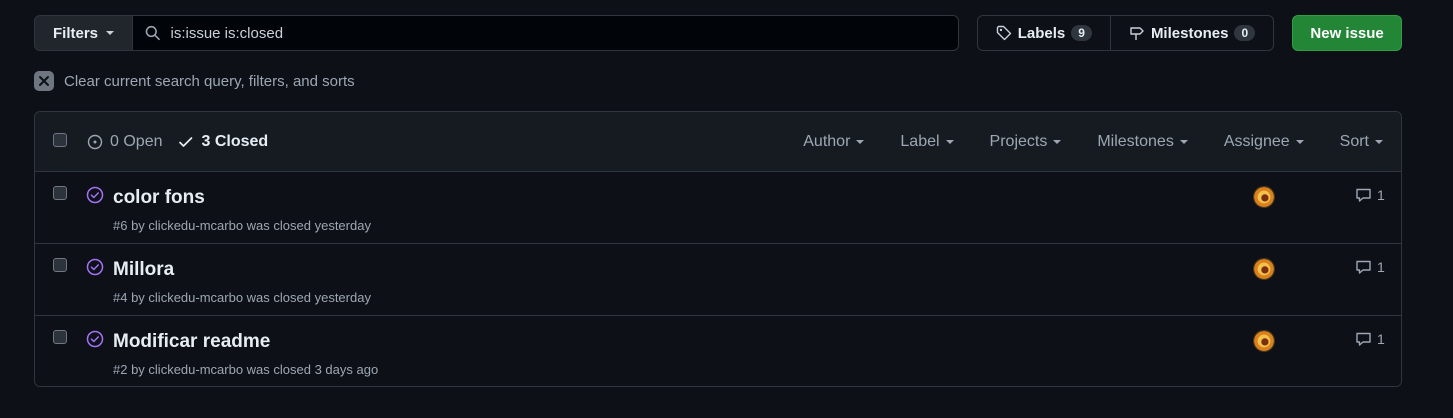 The height and width of the screenshot is (418, 1453). What do you see at coordinates (159, 198) in the screenshot?
I see `issue-title-link: color fons` at bounding box center [159, 198].